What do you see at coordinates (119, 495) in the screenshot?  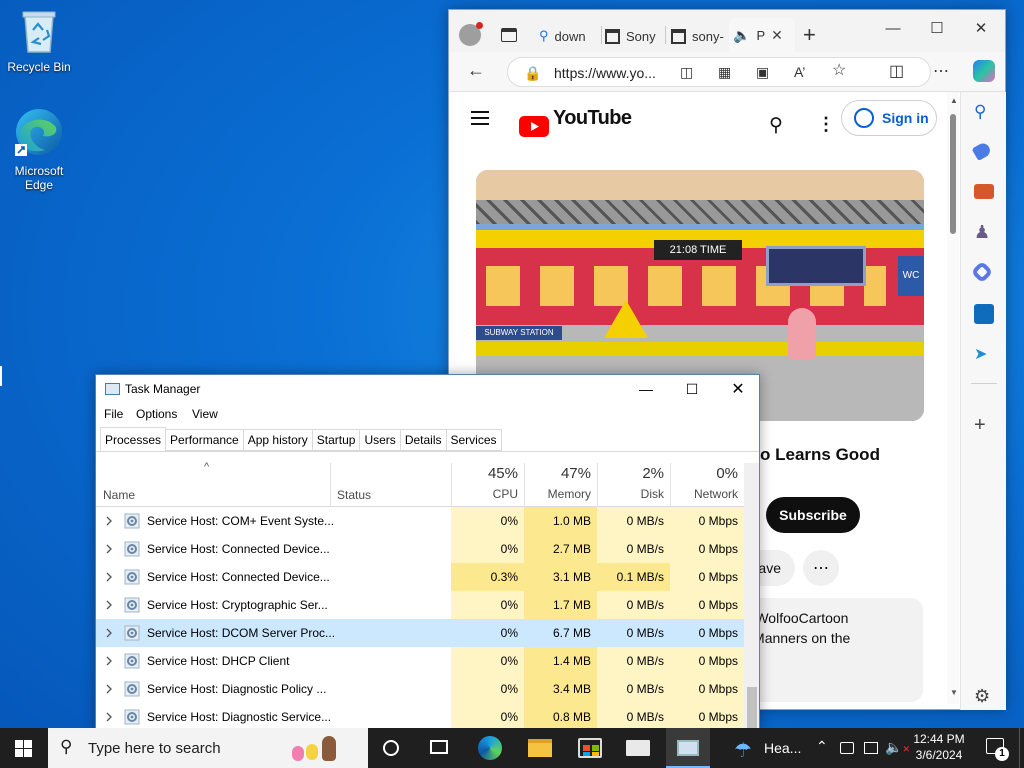 I see `column-name: Name` at bounding box center [119, 495].